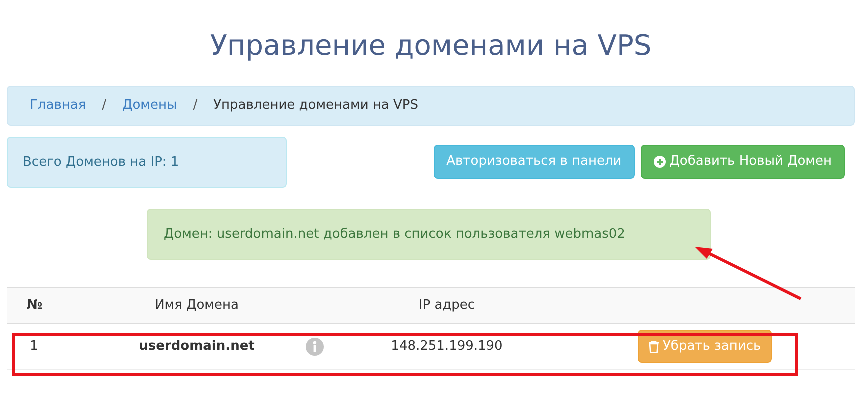 This screenshot has height=406, width=862. What do you see at coordinates (447, 346) in the screenshot?
I see `ip-address: 148.251.199.190` at bounding box center [447, 346].